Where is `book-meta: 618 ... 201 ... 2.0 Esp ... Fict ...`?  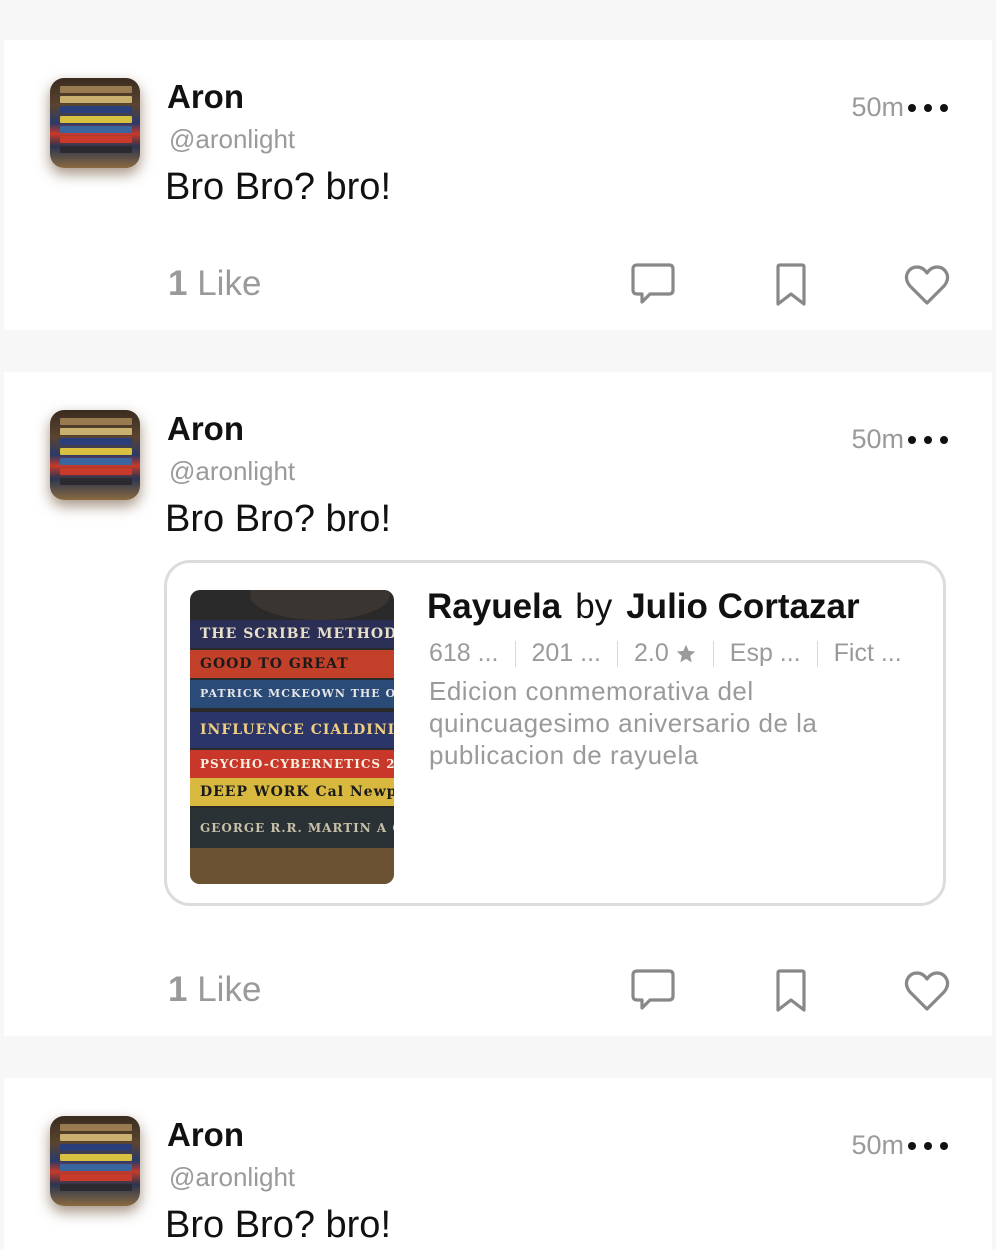
book-meta: 618 ... 201 ... 2.0 Esp ... Fict ... is located at coordinates (665, 653).